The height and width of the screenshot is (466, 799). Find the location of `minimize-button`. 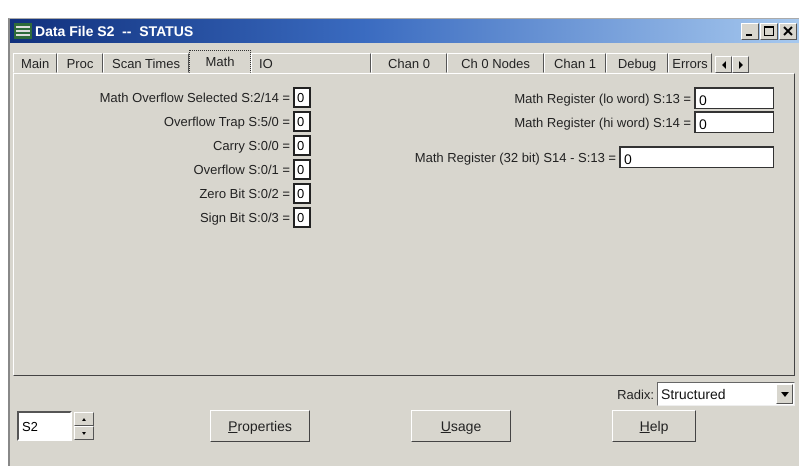

minimize-button is located at coordinates (750, 31).